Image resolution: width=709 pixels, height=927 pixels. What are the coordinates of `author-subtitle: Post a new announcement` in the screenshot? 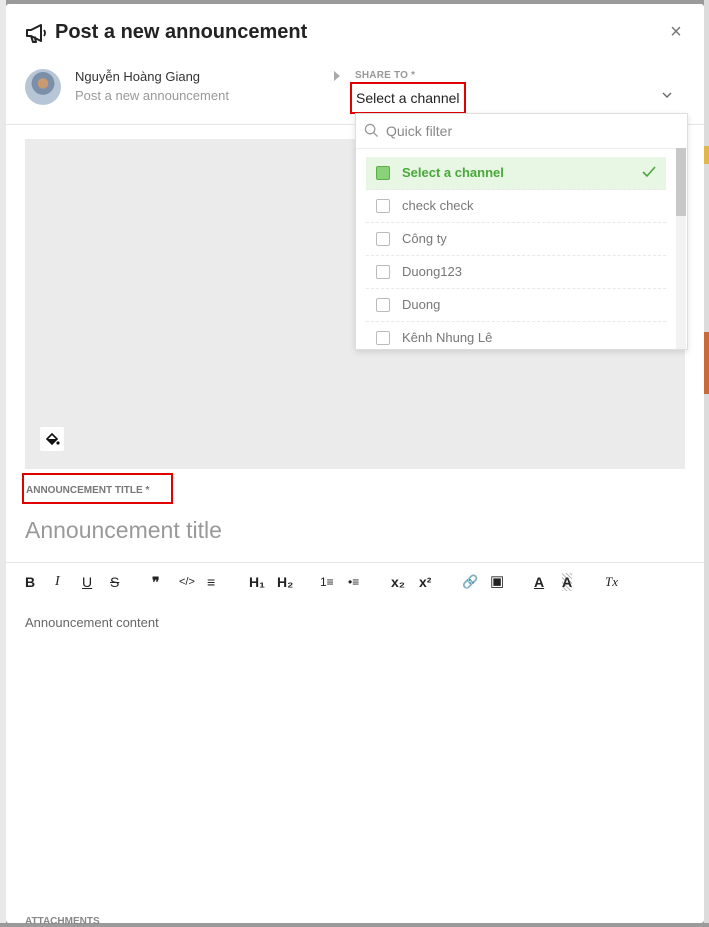 It's located at (152, 95).